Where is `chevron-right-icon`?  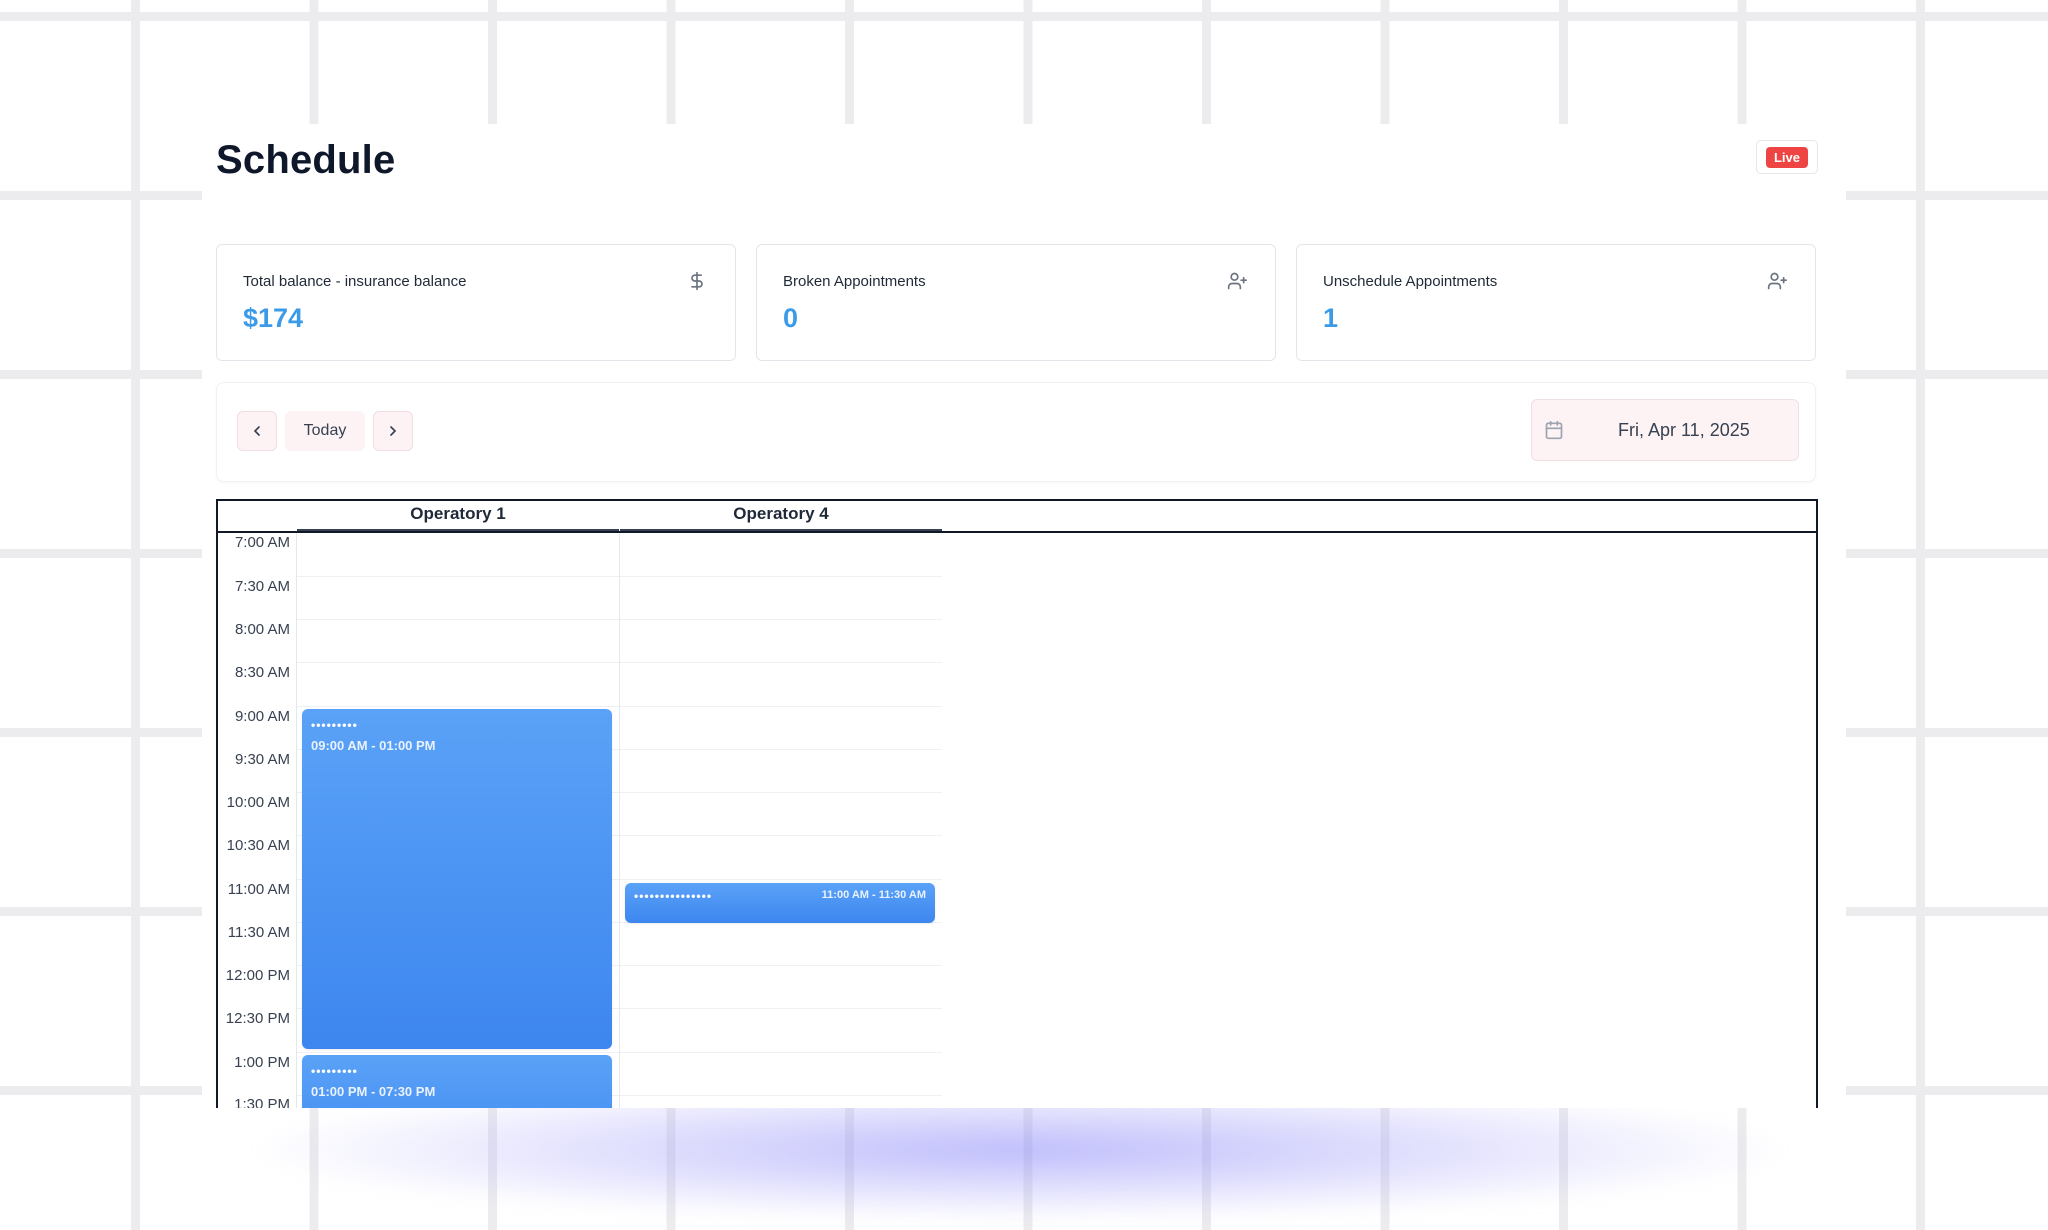 chevron-right-icon is located at coordinates (393, 431).